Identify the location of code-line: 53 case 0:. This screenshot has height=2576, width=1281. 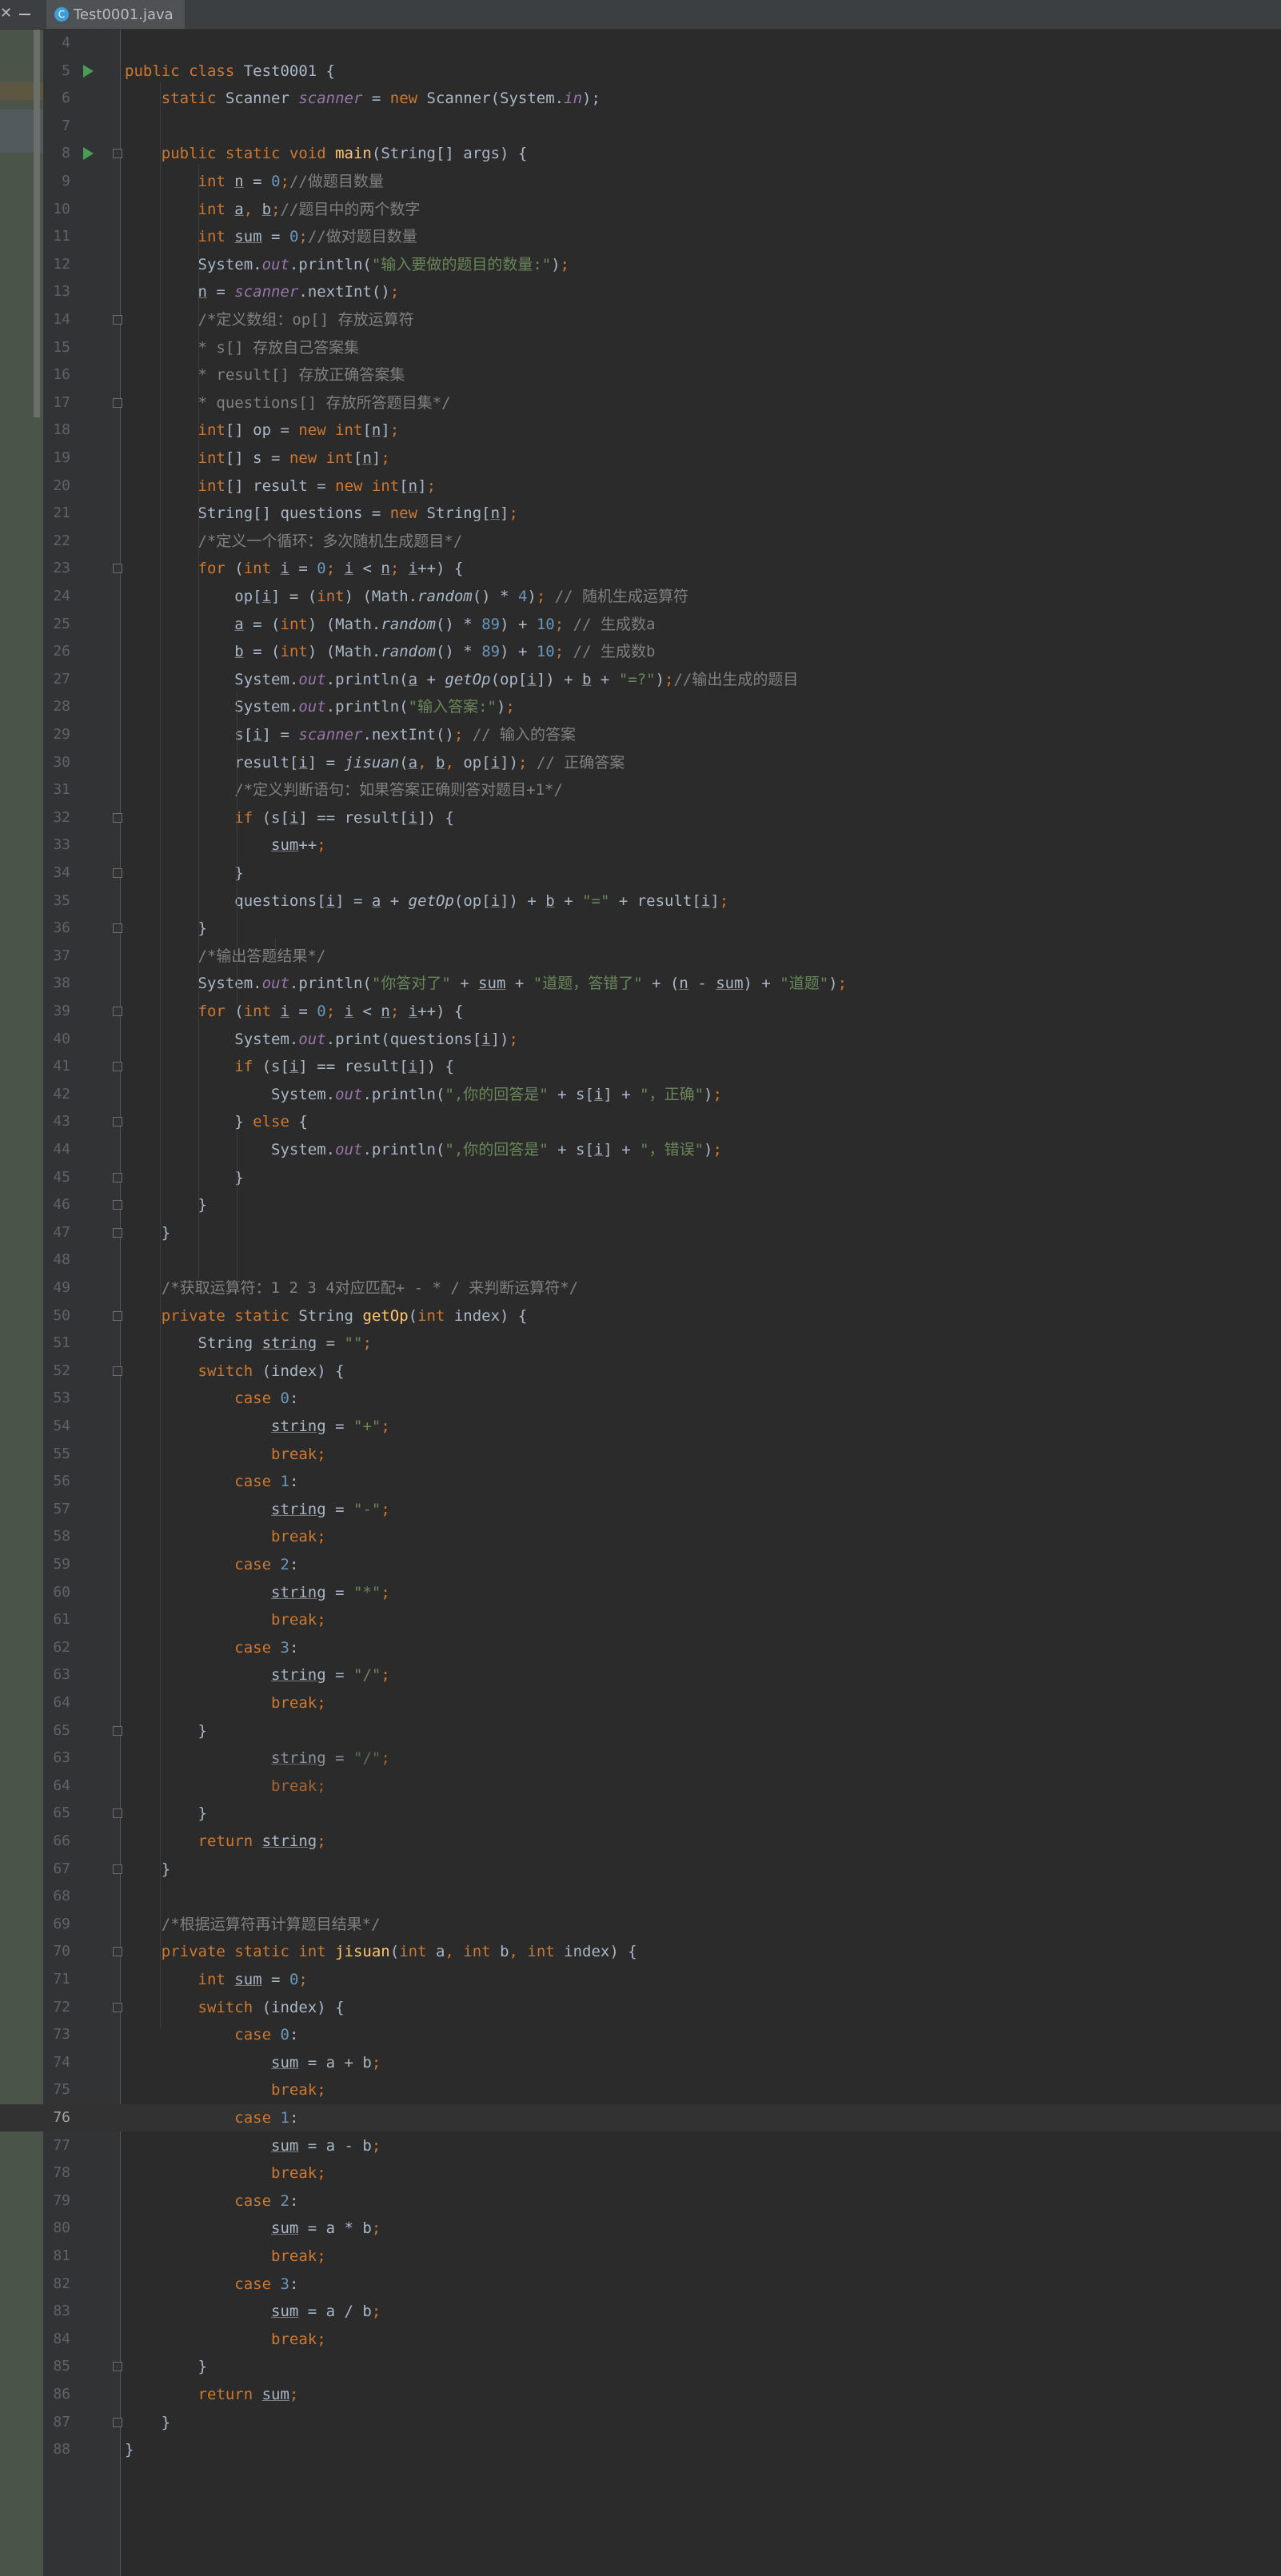
(640, 1398).